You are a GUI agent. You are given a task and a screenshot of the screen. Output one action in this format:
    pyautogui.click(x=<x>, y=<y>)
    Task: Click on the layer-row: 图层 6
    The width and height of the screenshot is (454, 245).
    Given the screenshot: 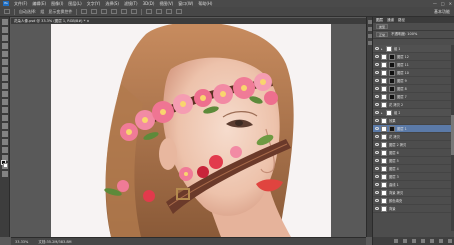 What is the action you would take?
    pyautogui.click(x=413, y=153)
    